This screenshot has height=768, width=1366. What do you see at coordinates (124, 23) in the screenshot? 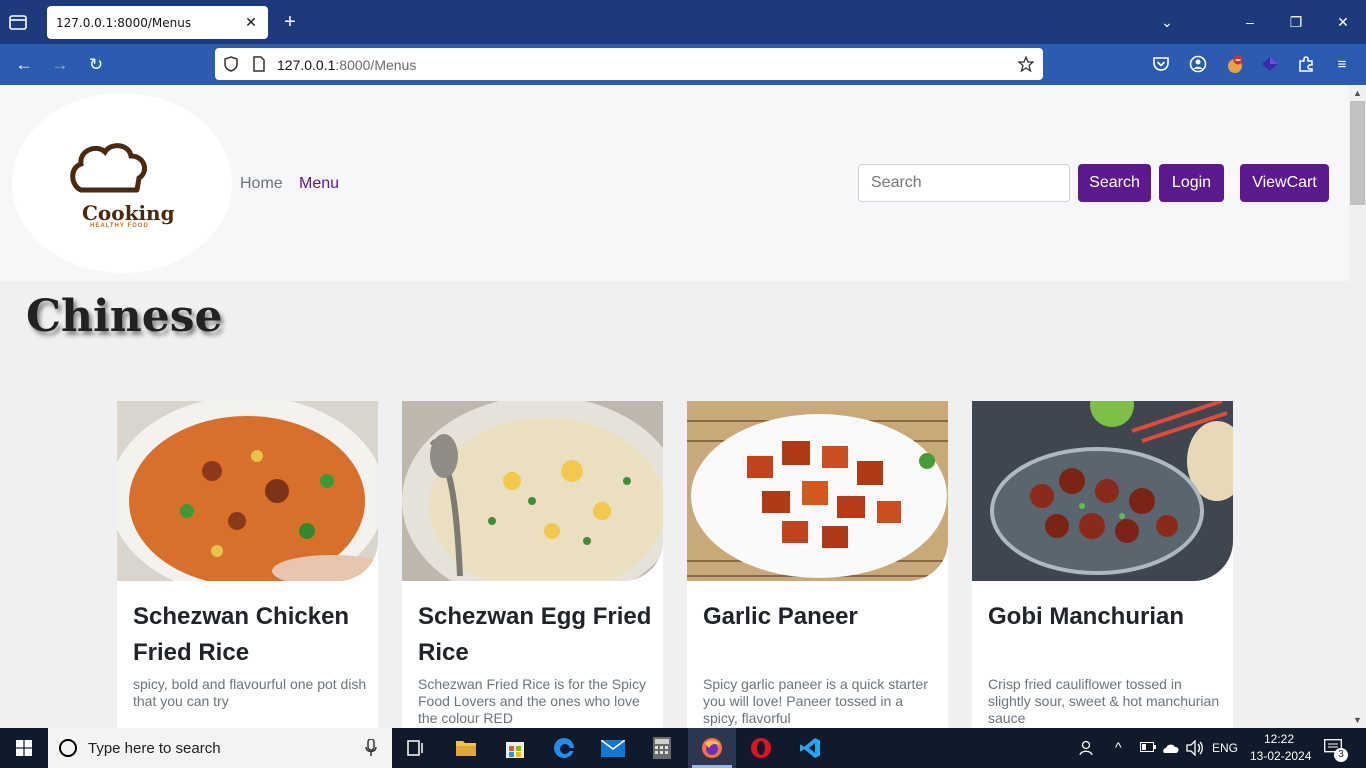
I see `tab-title: 127.0.0.1:8000/Menus` at bounding box center [124, 23].